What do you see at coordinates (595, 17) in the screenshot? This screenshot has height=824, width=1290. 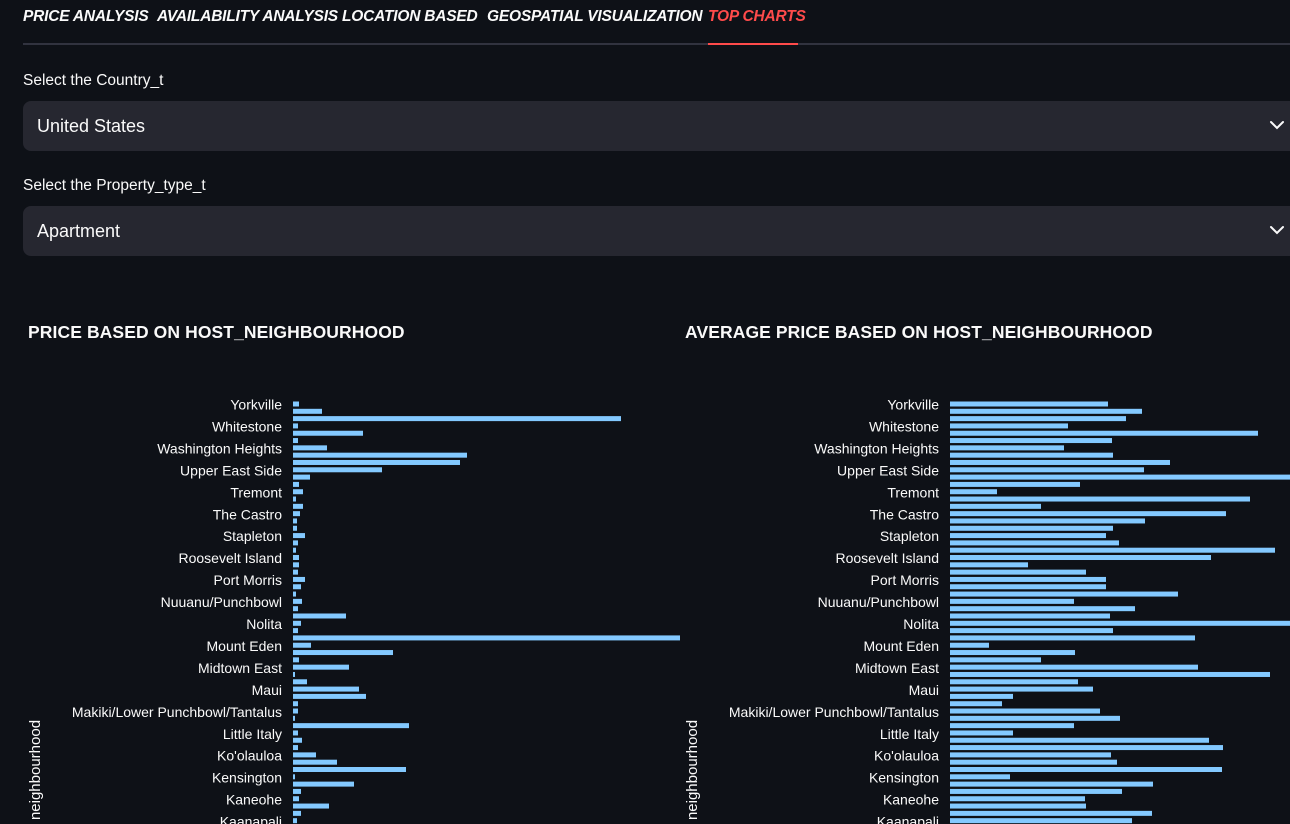 I see `tab-geospatial-visualization: GEOSPATIAL VISUALIZATION` at bounding box center [595, 17].